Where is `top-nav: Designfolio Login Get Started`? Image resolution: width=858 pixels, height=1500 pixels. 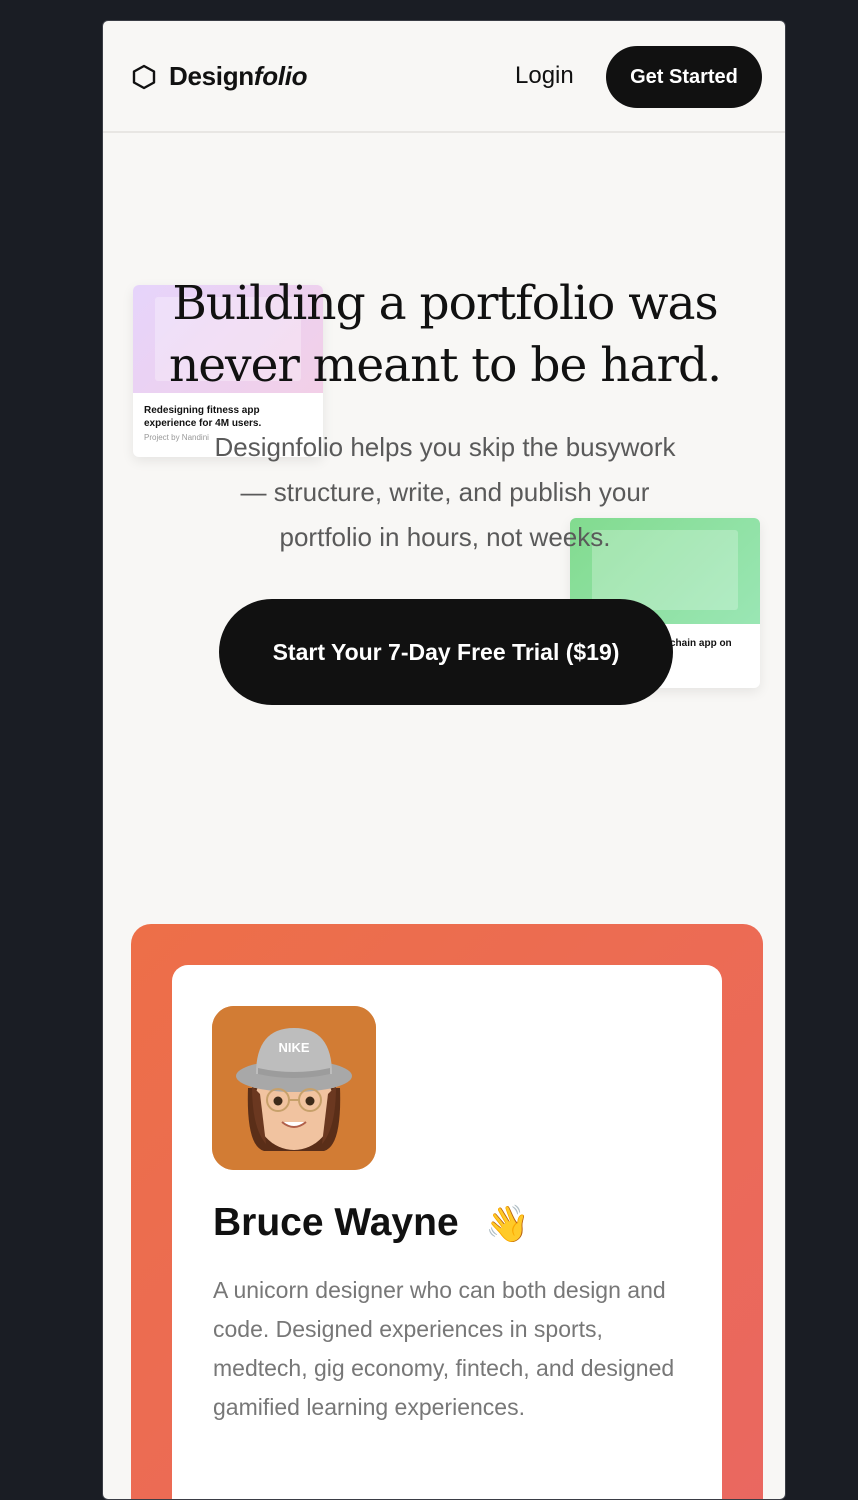 top-nav: Designfolio Login Get Started is located at coordinates (444, 77).